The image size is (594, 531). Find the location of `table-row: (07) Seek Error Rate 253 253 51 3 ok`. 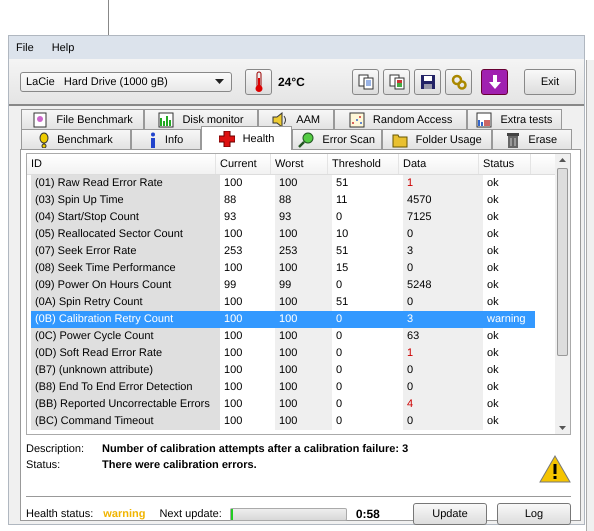

table-row: (07) Seek Error Rate 253 253 51 3 ok is located at coordinates (291, 251).